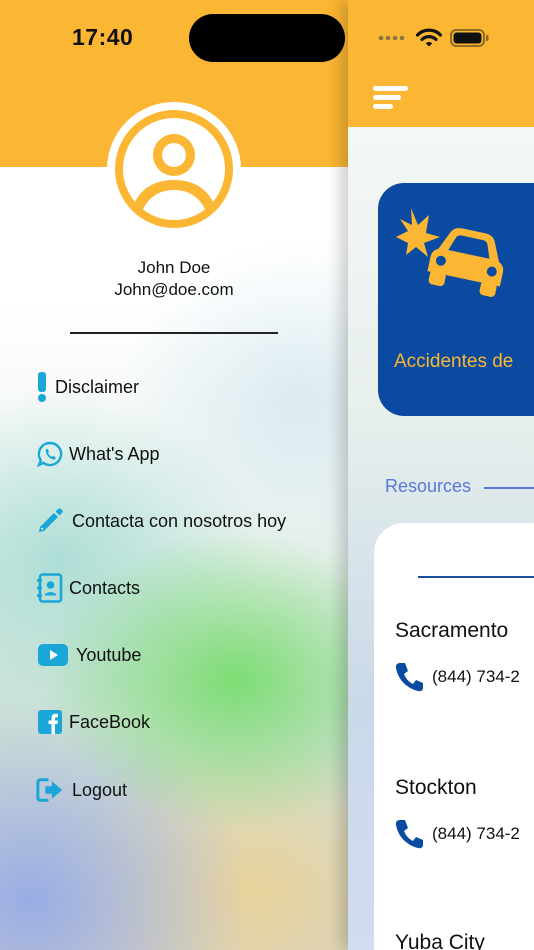  Describe the element at coordinates (456, 299) in the screenshot. I see `category-card-accidentes: Accidentes de` at that location.